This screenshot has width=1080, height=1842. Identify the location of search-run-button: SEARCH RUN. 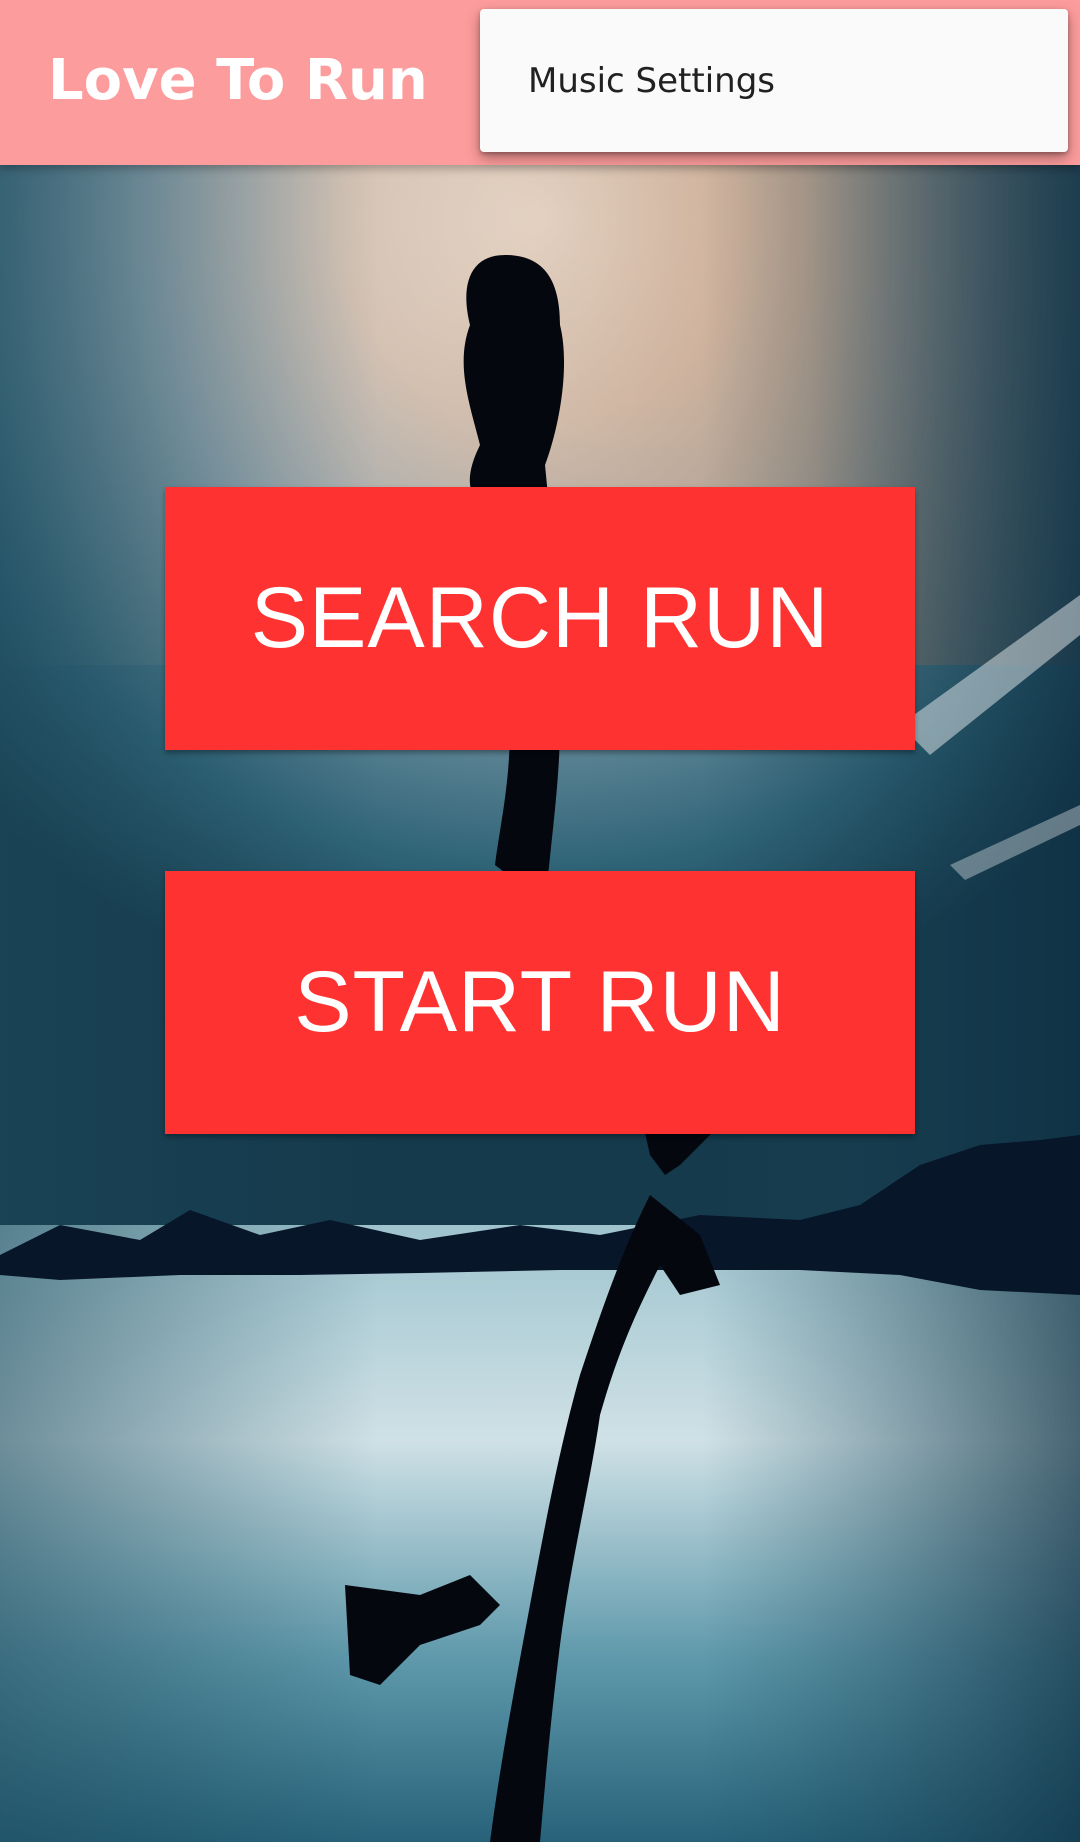
(540, 618).